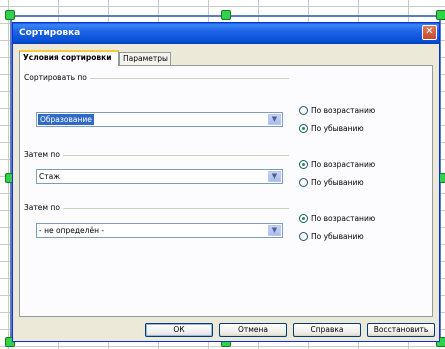 The width and height of the screenshot is (445, 349). I want to click on title-bar: Сортировка ✕, so click(226, 33).